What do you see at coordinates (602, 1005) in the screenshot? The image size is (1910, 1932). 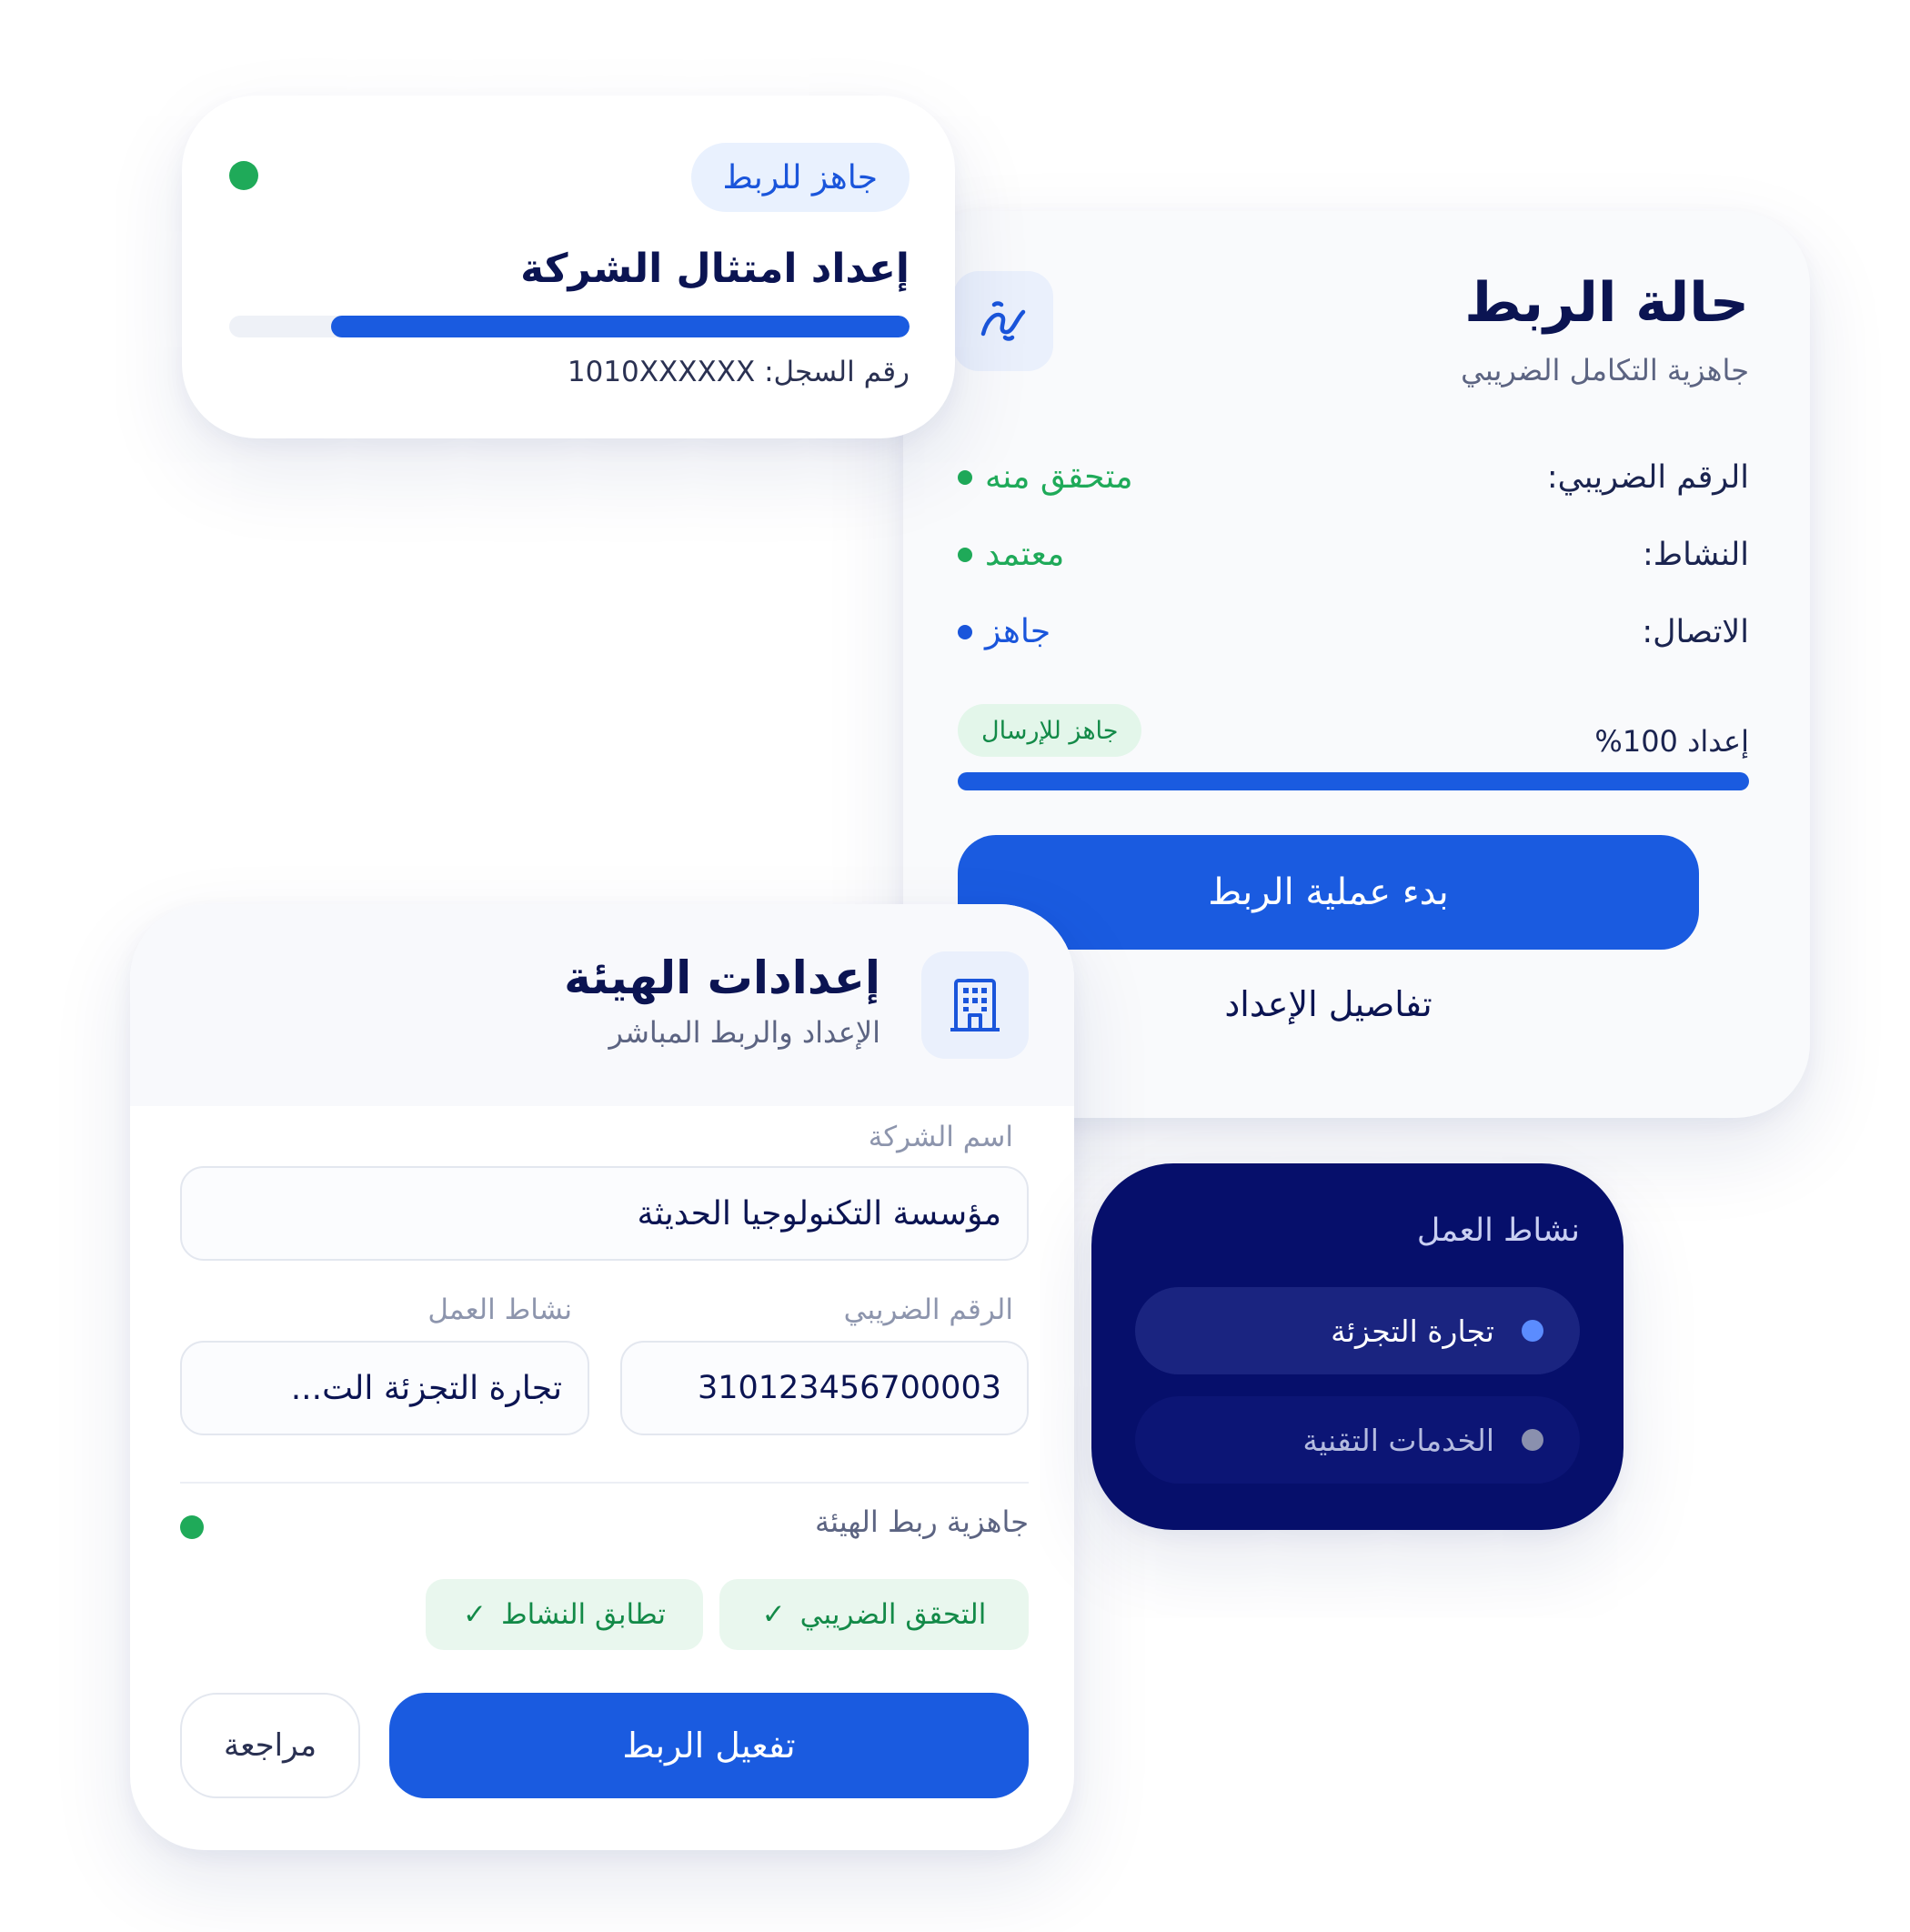 I see `authority-header: إعدادات الهيئة الإعداد والربط المباشر` at bounding box center [602, 1005].